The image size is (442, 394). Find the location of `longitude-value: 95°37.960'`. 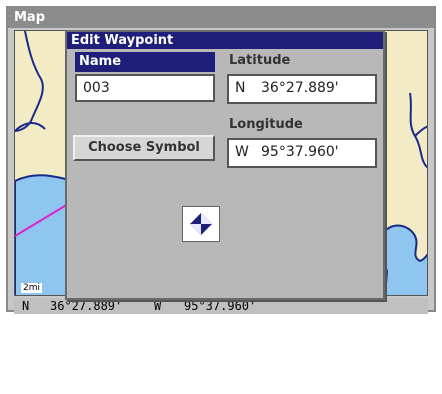

longitude-value: 95°37.960' is located at coordinates (300, 152).